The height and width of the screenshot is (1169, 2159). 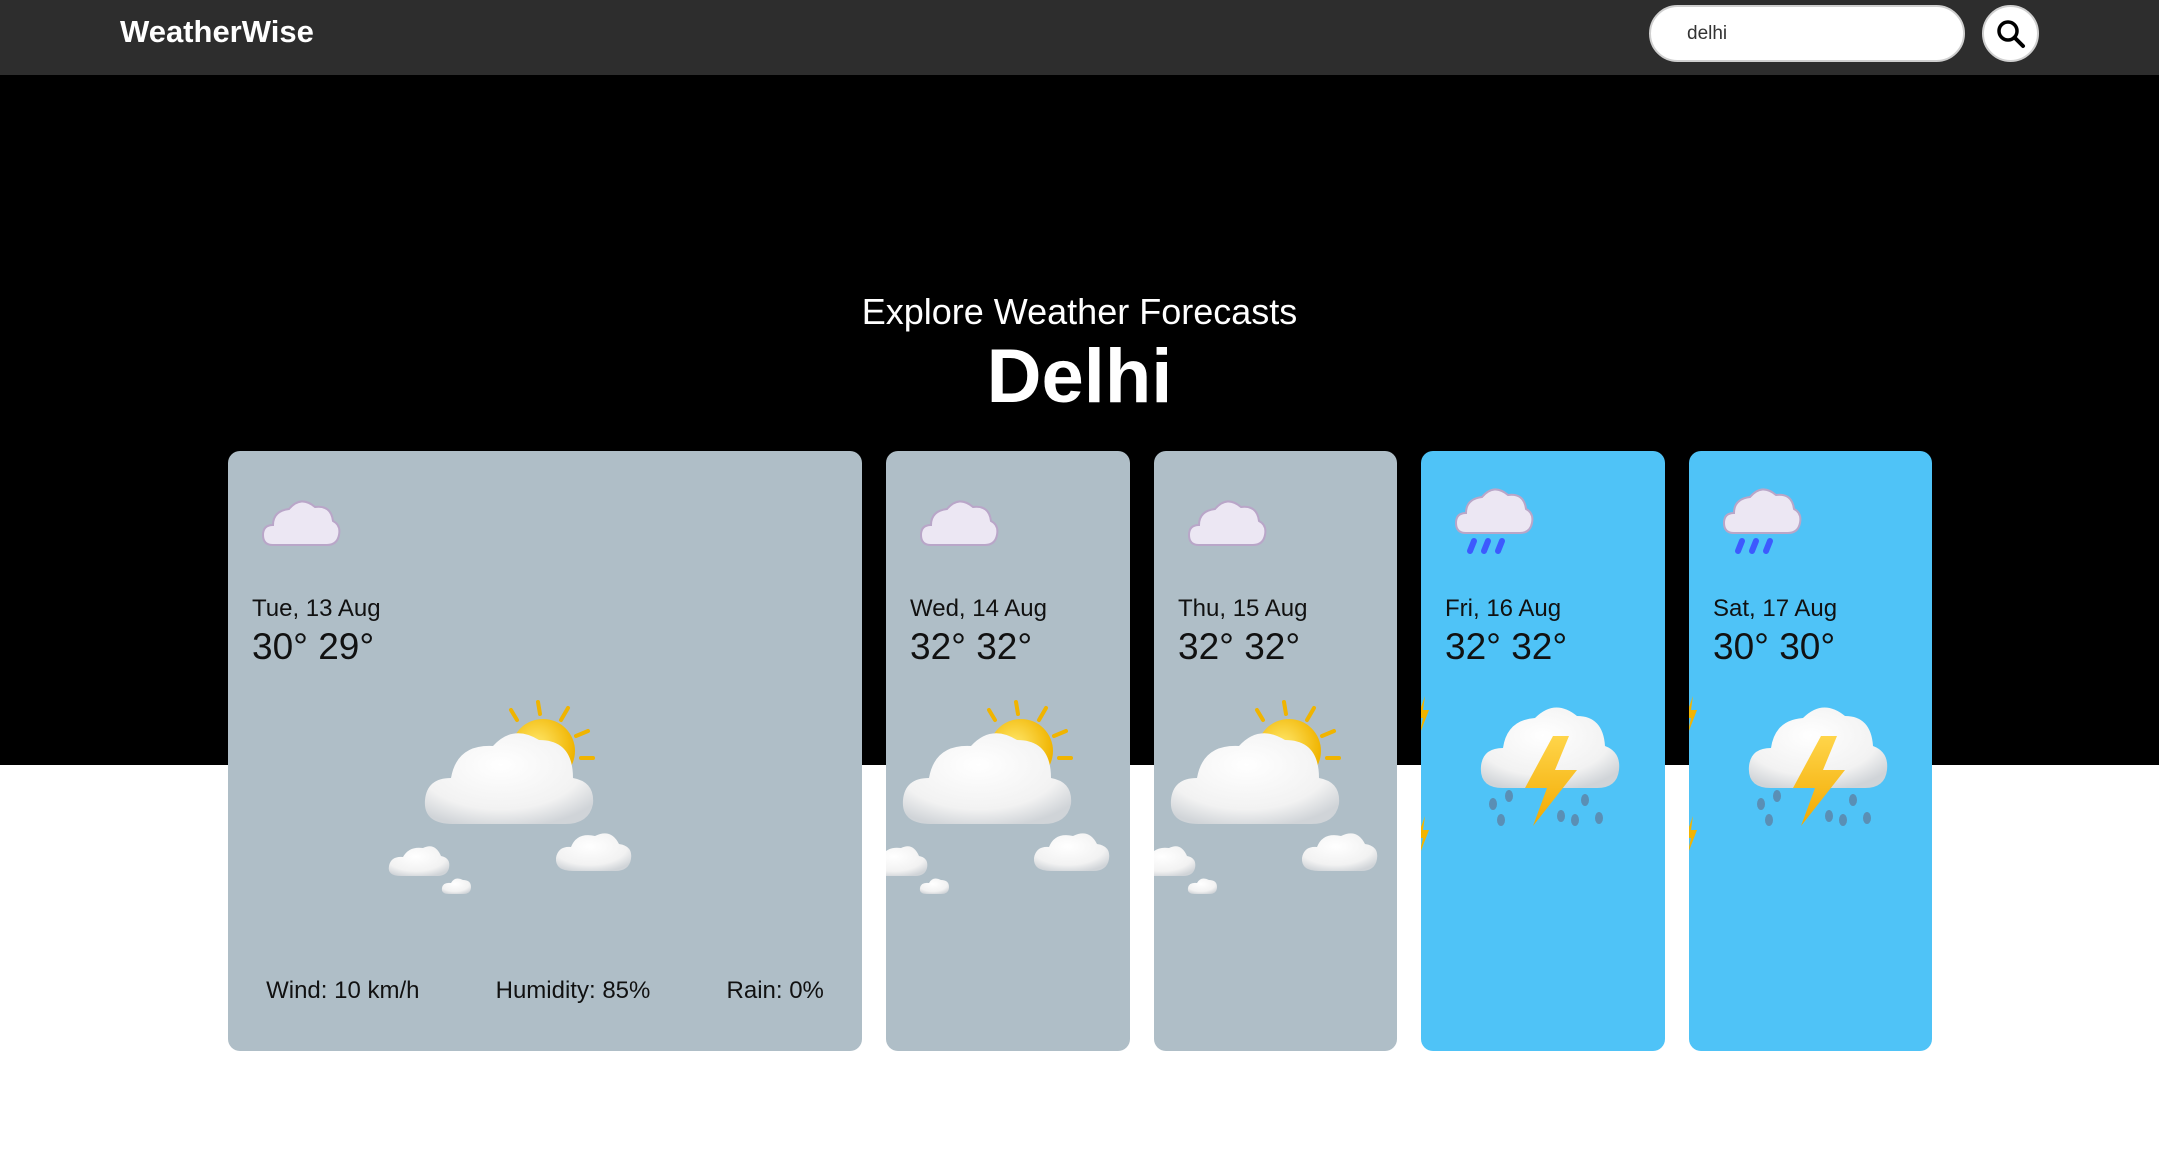 I want to click on search-button, so click(x=2010, y=33).